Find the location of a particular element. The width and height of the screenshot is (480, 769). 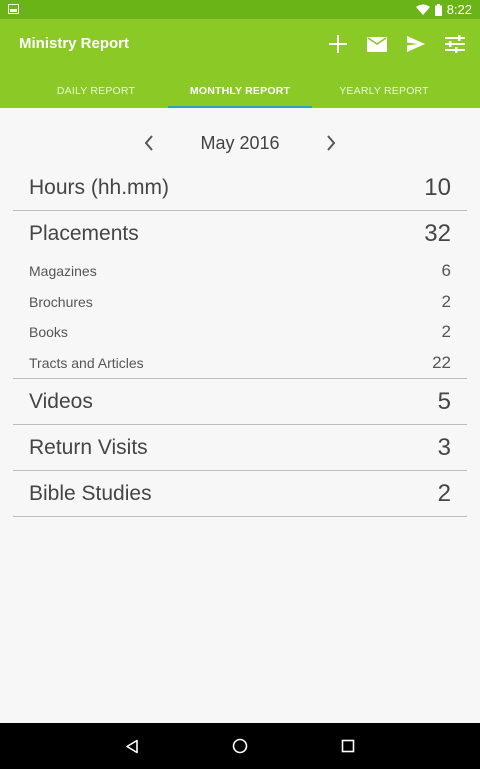

system-nav-bar is located at coordinates (240, 746).